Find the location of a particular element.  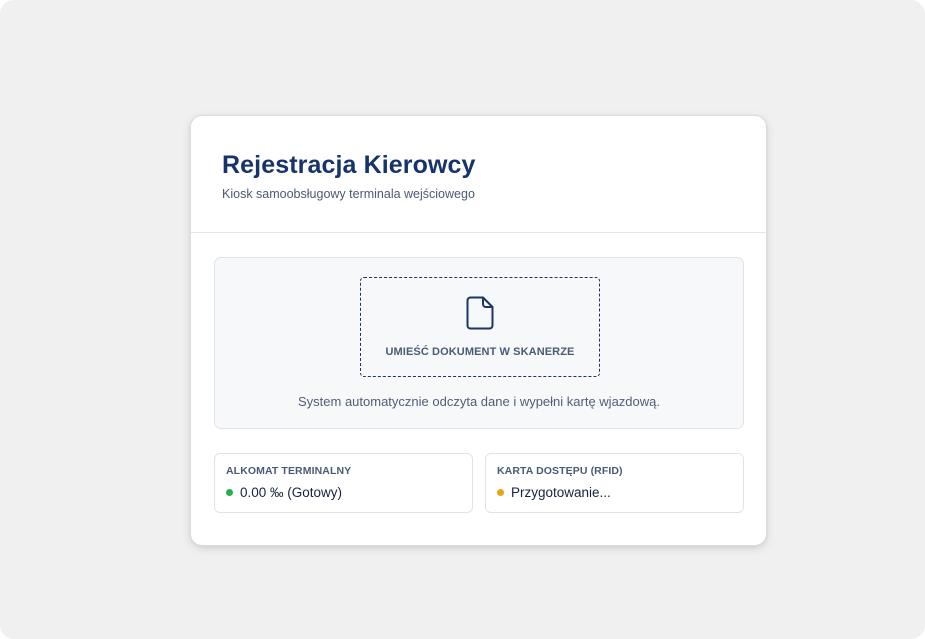

dropzone-label: UMIEŚĆ DOKUMENT W SKANERZE is located at coordinates (480, 352).